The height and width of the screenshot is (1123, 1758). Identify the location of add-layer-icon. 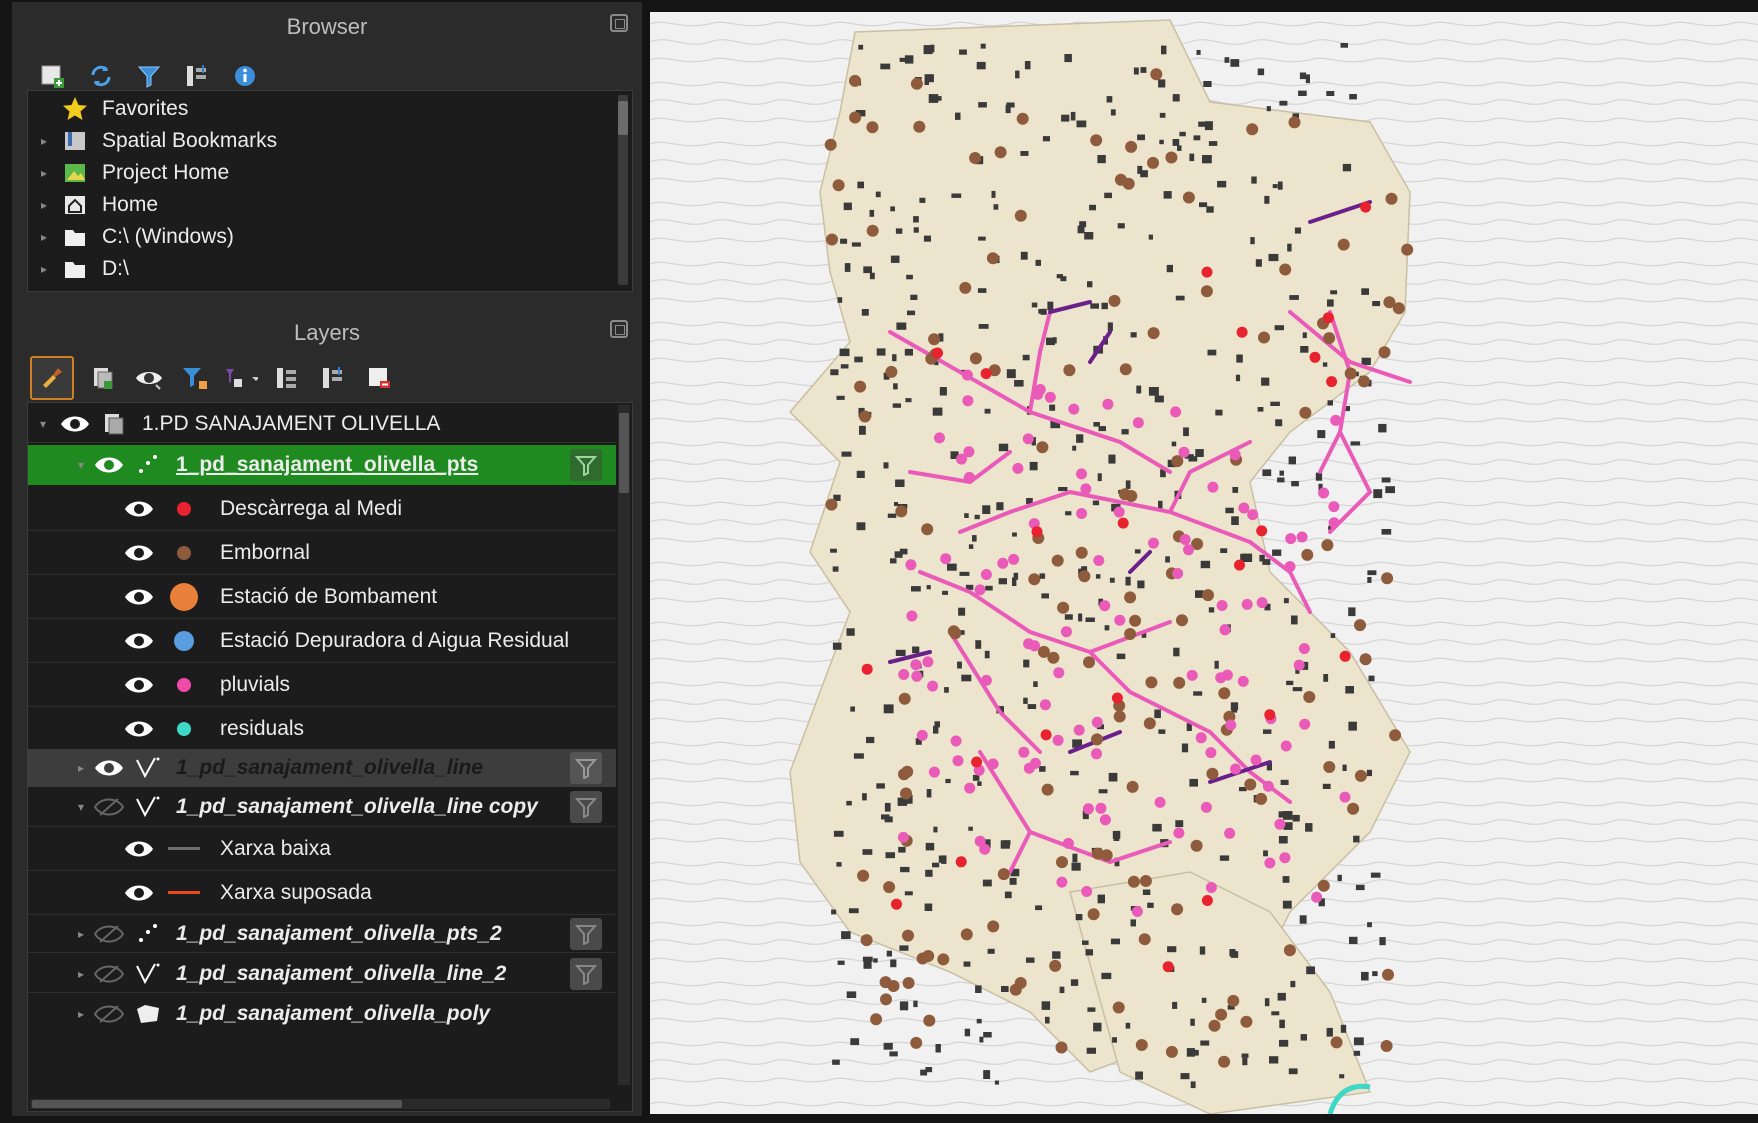
(53, 76).